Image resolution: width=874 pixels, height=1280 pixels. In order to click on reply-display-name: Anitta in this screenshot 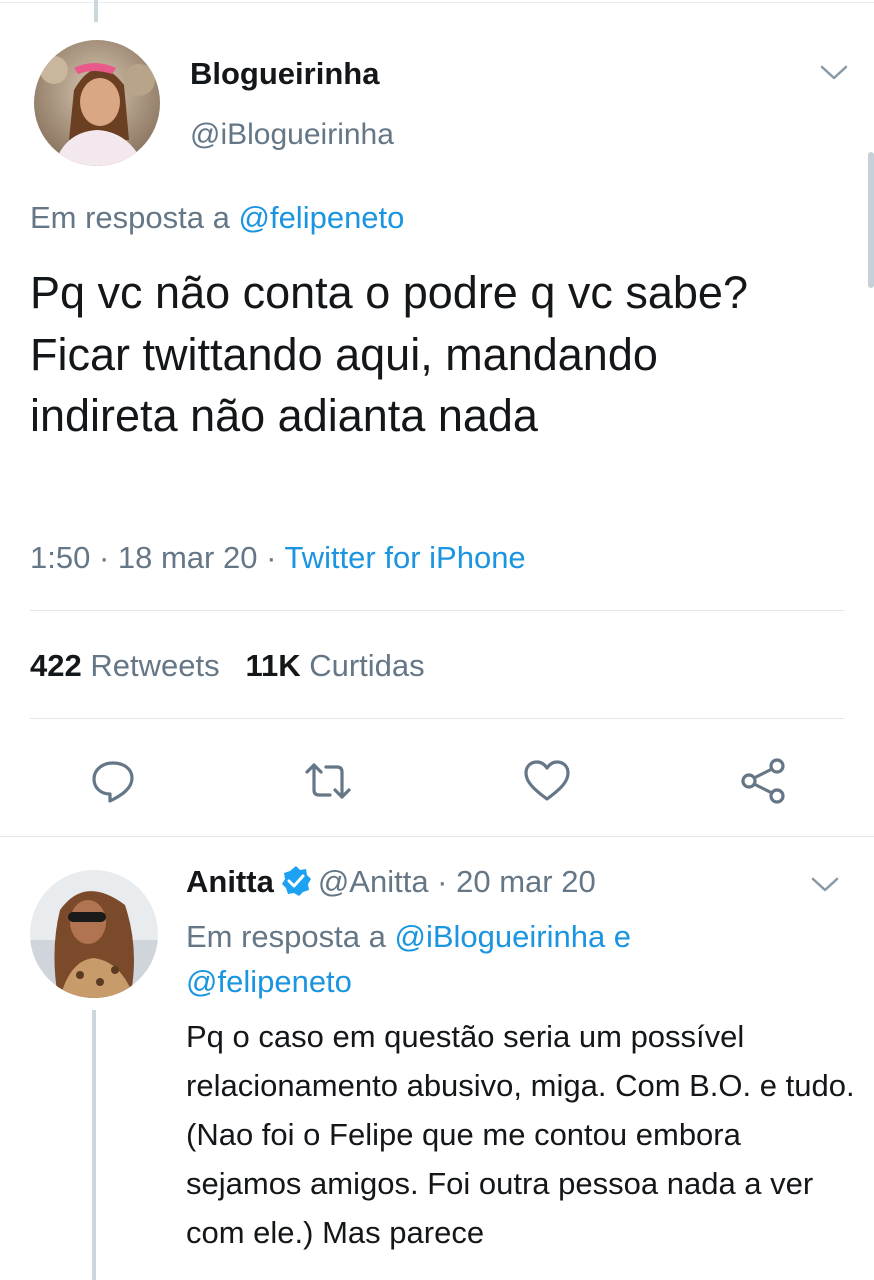, I will do `click(230, 881)`.